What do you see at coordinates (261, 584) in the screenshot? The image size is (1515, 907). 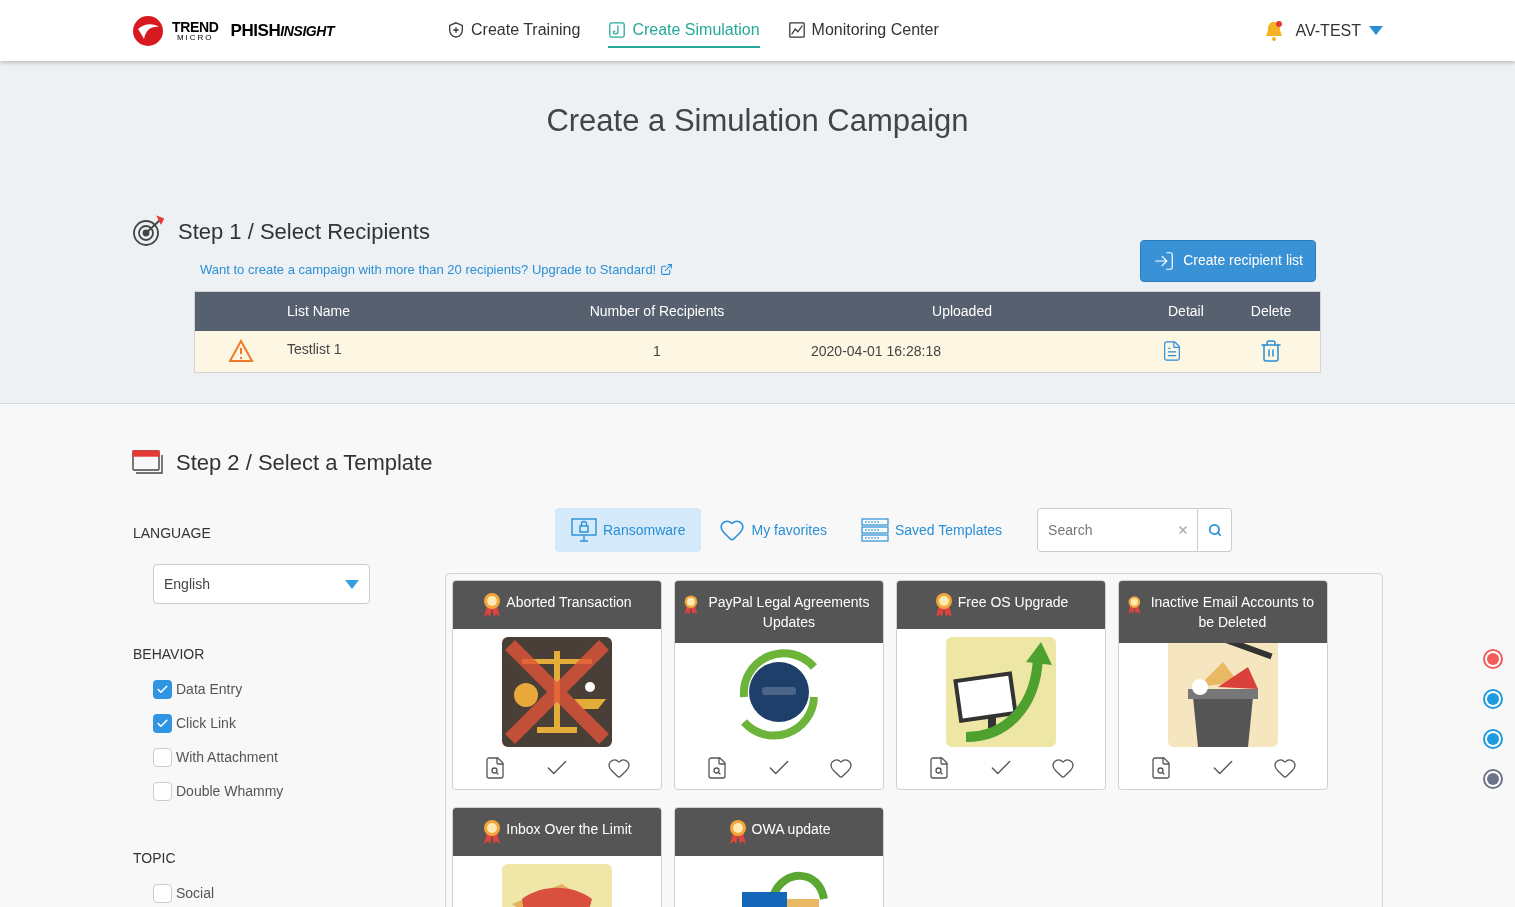 I see `language-select: English` at bounding box center [261, 584].